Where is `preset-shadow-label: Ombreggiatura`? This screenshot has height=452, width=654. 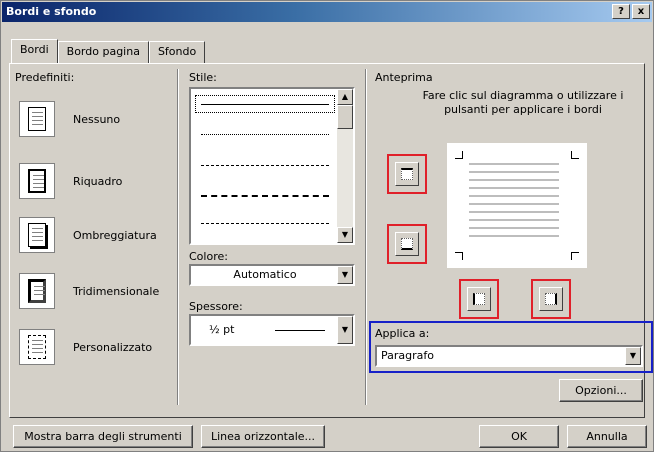
preset-shadow-label: Ombreggiatura is located at coordinates (115, 235).